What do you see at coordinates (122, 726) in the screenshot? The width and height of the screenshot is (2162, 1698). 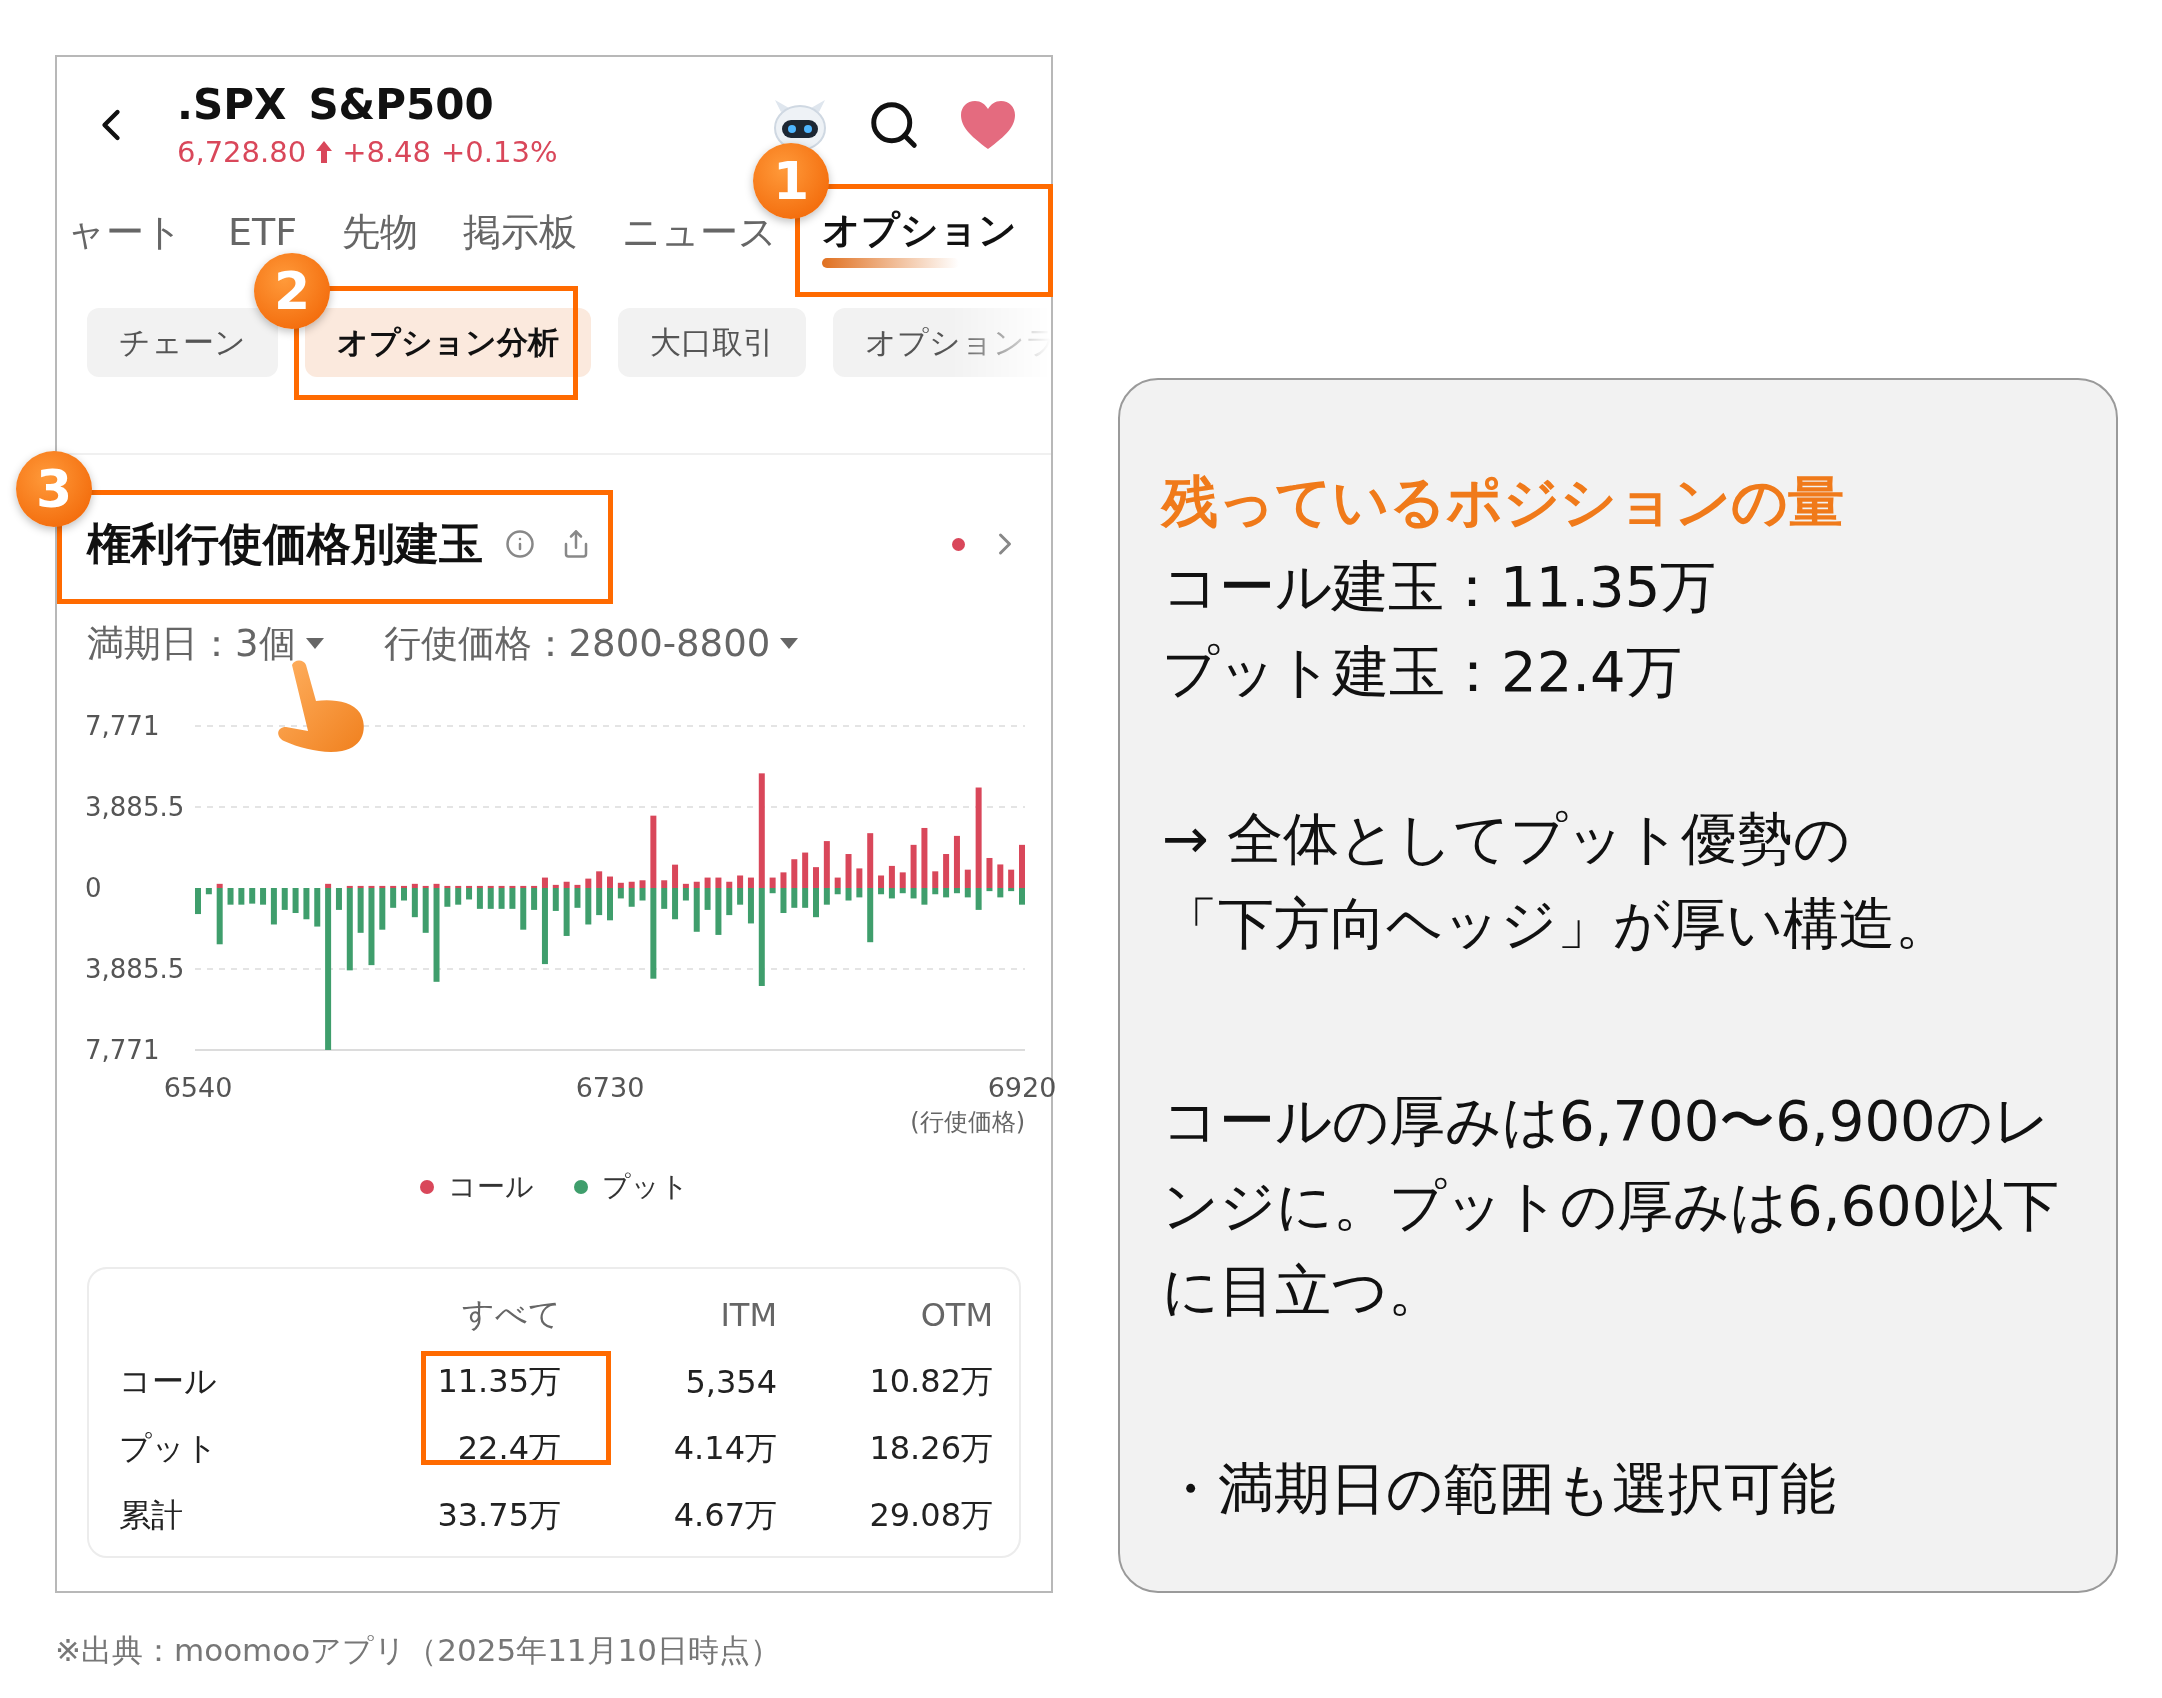 I see `axis-label: 7,771` at bounding box center [122, 726].